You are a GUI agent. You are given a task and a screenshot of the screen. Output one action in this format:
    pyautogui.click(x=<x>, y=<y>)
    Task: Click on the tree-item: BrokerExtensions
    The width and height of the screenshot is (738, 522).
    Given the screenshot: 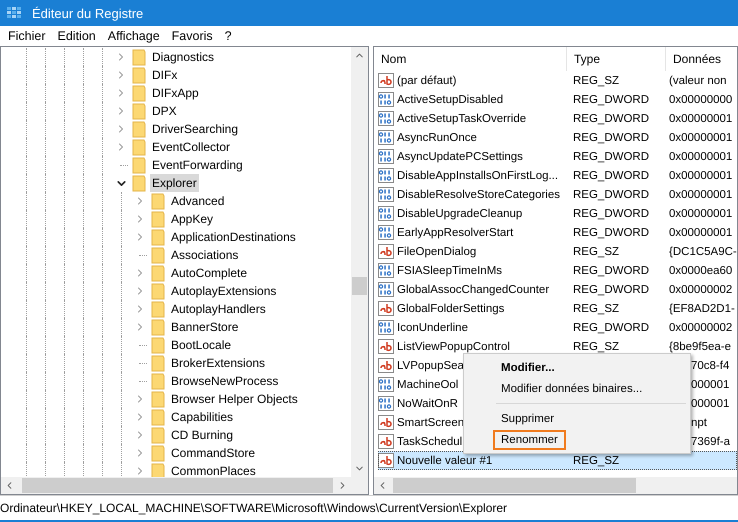 What is the action you would take?
    pyautogui.click(x=218, y=363)
    